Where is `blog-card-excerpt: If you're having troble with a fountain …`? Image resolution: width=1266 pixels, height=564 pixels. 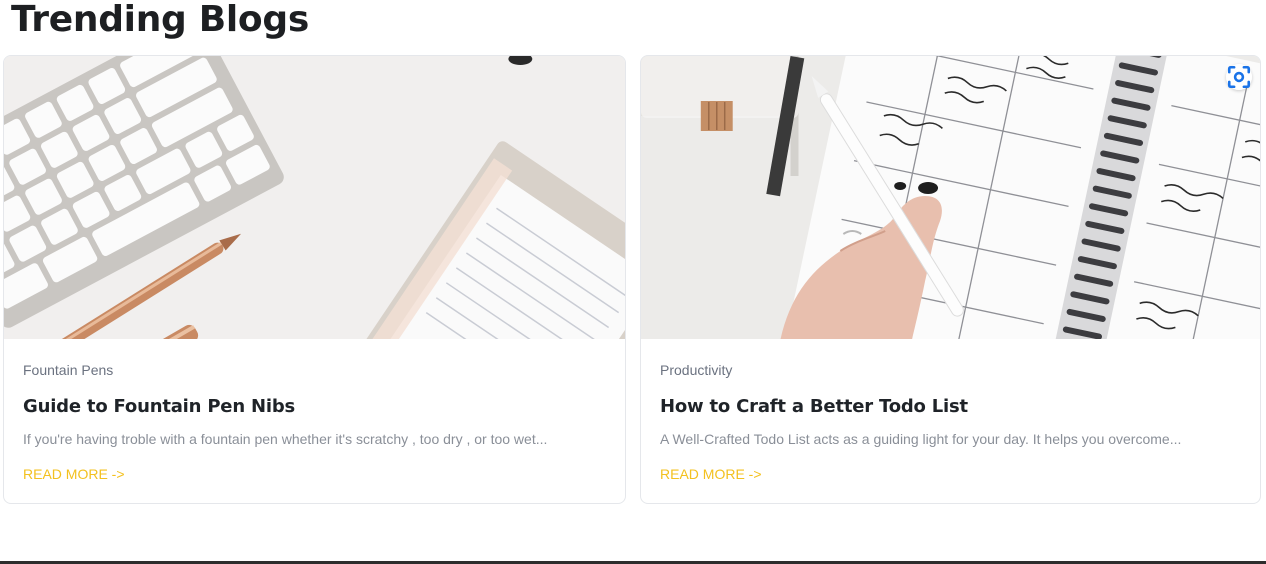
blog-card-excerpt: If you're having troble with a fountain … is located at coordinates (285, 439).